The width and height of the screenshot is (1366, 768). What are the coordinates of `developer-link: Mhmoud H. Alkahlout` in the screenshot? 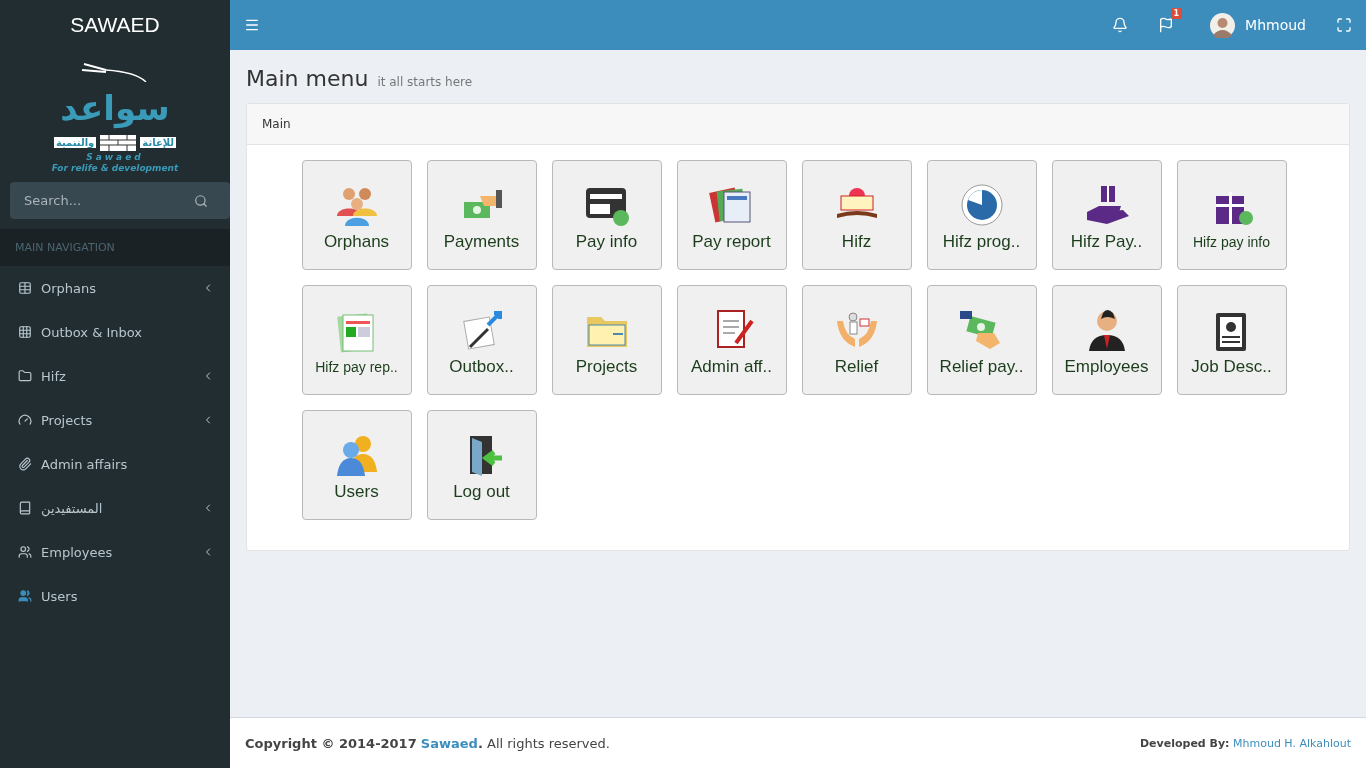 It's located at (1292, 743).